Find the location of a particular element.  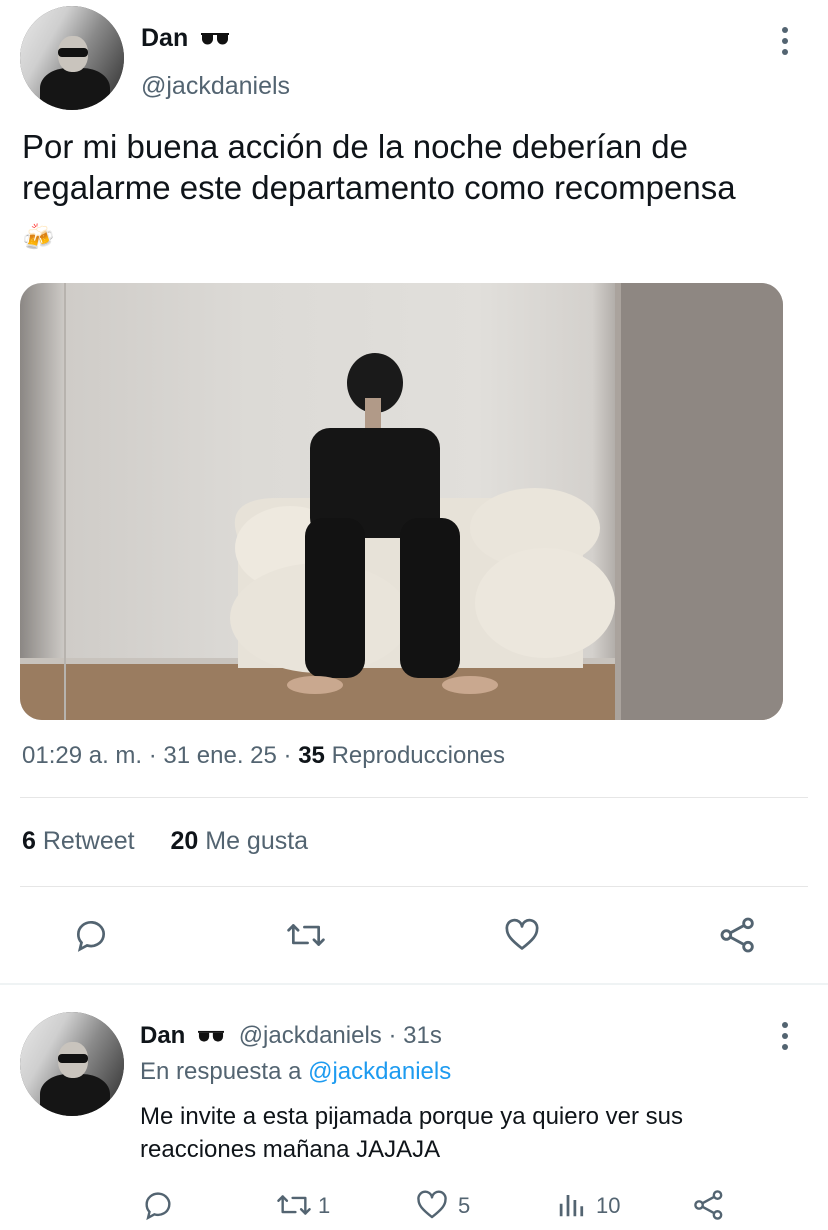

share-button is located at coordinates (738, 935).